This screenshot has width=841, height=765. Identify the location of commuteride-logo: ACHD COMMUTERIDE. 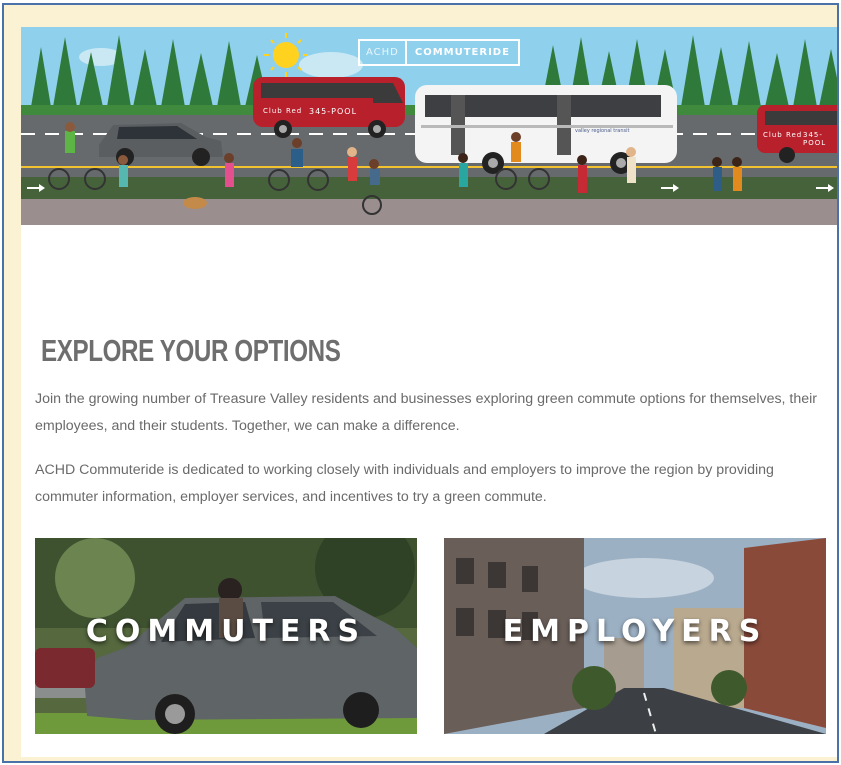
(439, 52).